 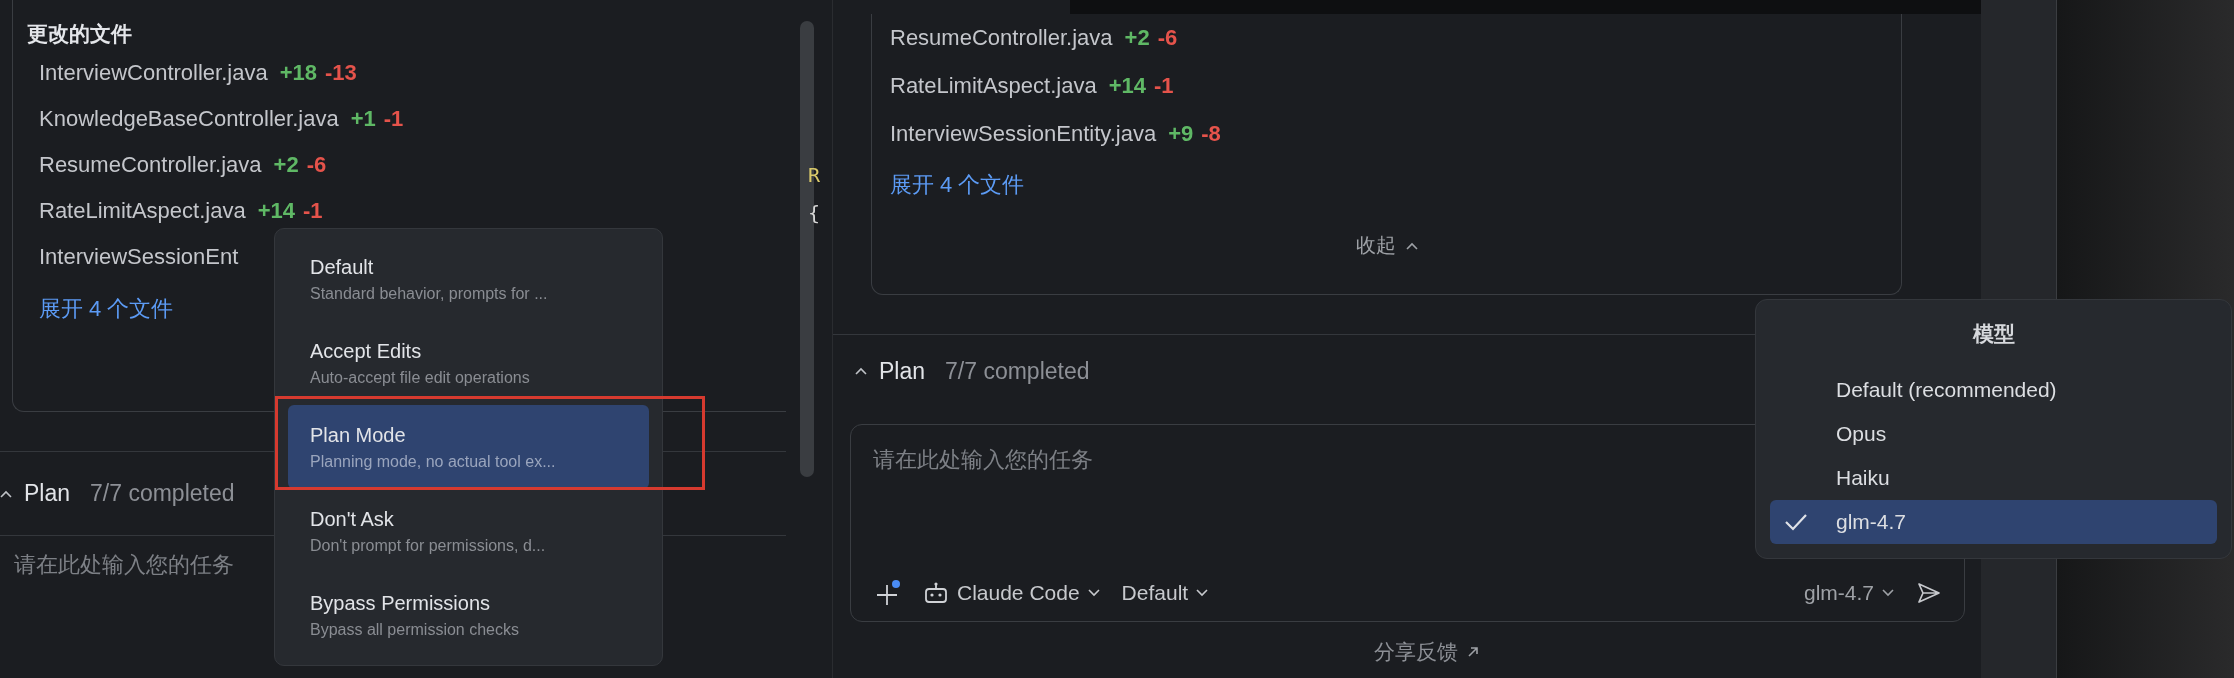 I want to click on mode-title: Default, so click(x=342, y=267).